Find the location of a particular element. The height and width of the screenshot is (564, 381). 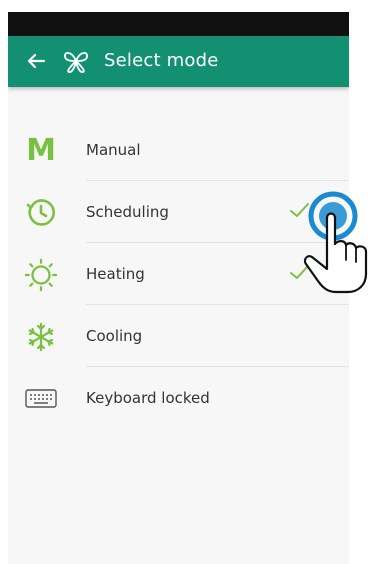

mode-item-keyboard-locked: Keyboard locked is located at coordinates (178, 398).